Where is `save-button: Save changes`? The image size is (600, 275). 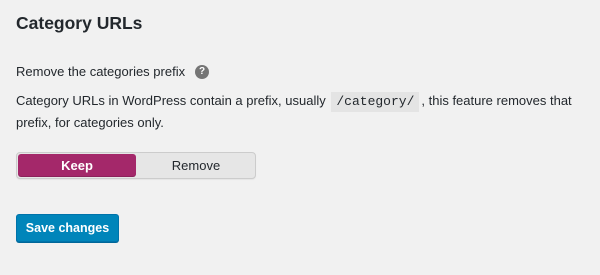
save-button: Save changes is located at coordinates (67, 228).